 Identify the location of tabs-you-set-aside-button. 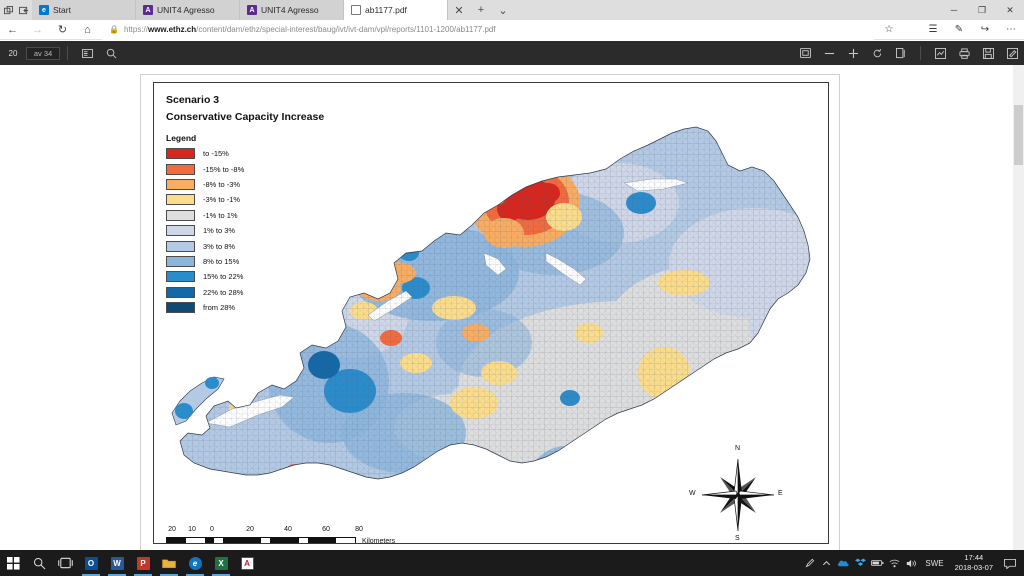
(24, 10).